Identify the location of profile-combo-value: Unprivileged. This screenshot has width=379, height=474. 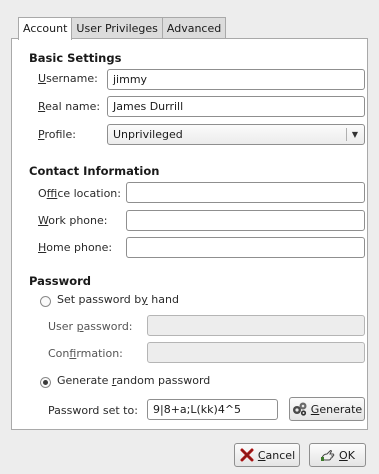
(148, 134).